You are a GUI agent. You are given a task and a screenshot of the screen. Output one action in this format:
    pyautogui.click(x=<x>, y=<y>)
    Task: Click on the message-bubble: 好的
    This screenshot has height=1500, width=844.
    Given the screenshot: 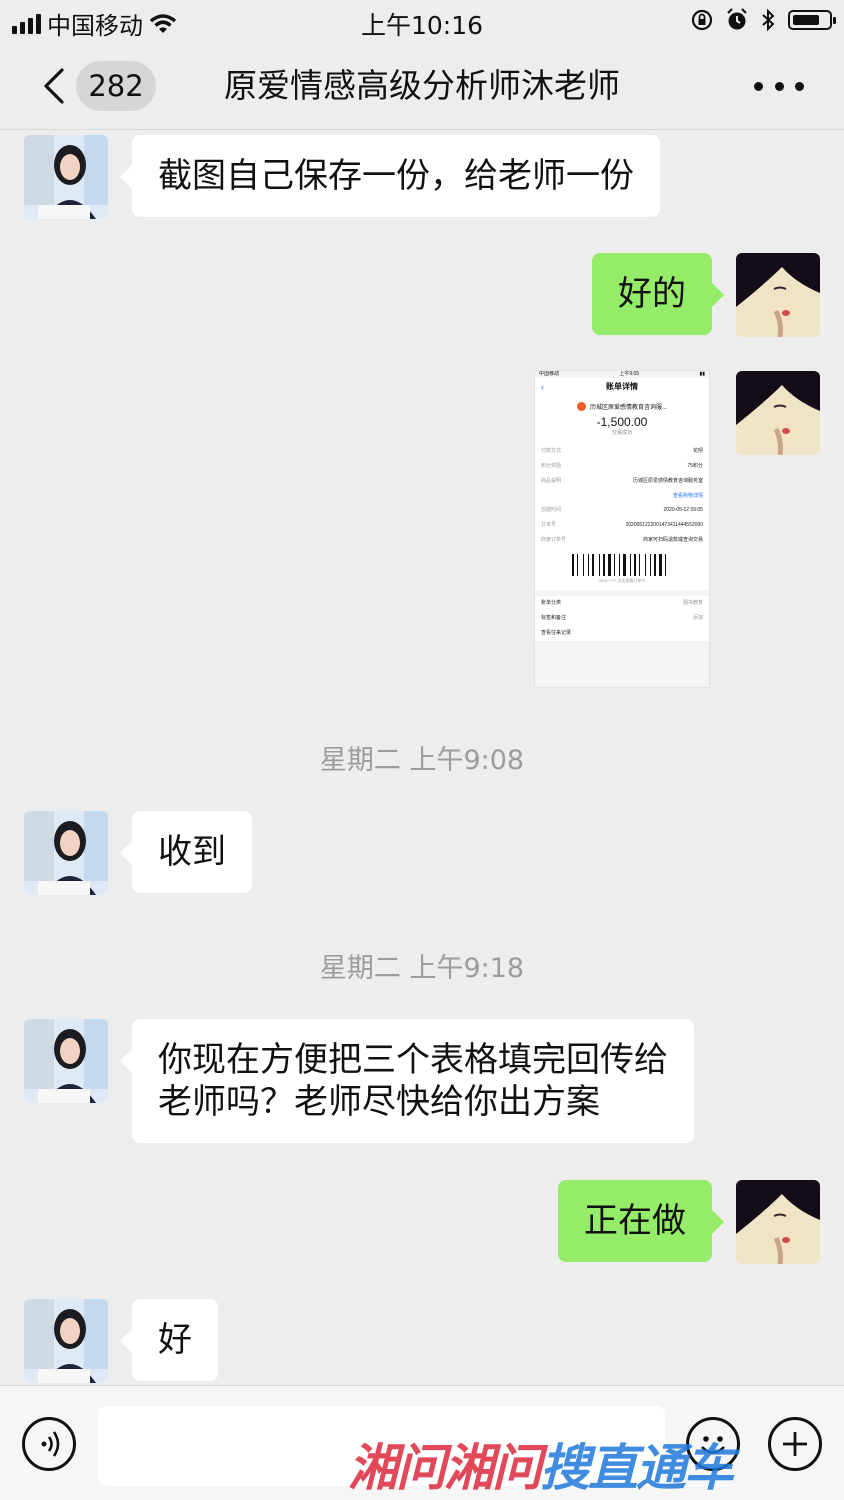 What is the action you would take?
    pyautogui.click(x=658, y=294)
    